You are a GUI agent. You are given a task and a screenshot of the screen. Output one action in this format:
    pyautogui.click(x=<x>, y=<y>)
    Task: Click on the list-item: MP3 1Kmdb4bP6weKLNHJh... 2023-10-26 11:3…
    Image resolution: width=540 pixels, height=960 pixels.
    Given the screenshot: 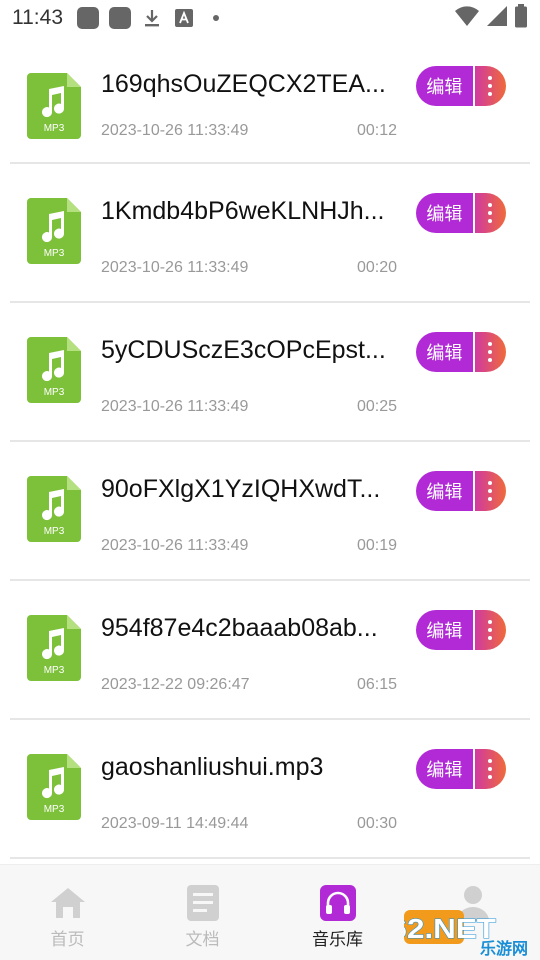 What is the action you would take?
    pyautogui.click(x=270, y=233)
    